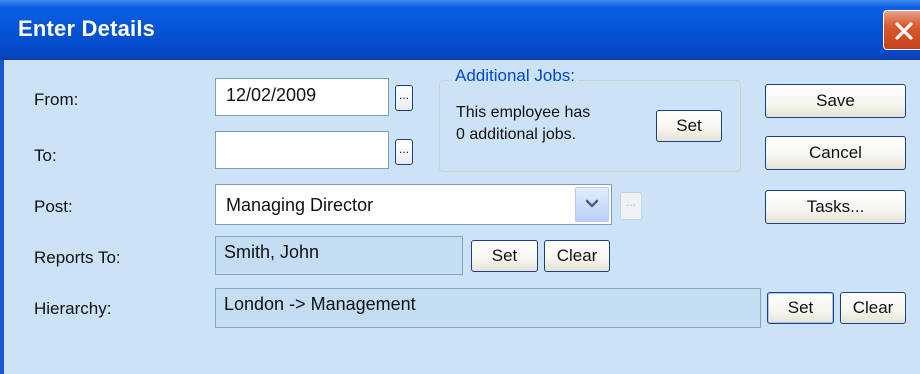 This screenshot has height=374, width=920. Describe the element at coordinates (556, 124) in the screenshot. I see `additional-jobs-summary: This employee has 0 additional jobs.` at that location.